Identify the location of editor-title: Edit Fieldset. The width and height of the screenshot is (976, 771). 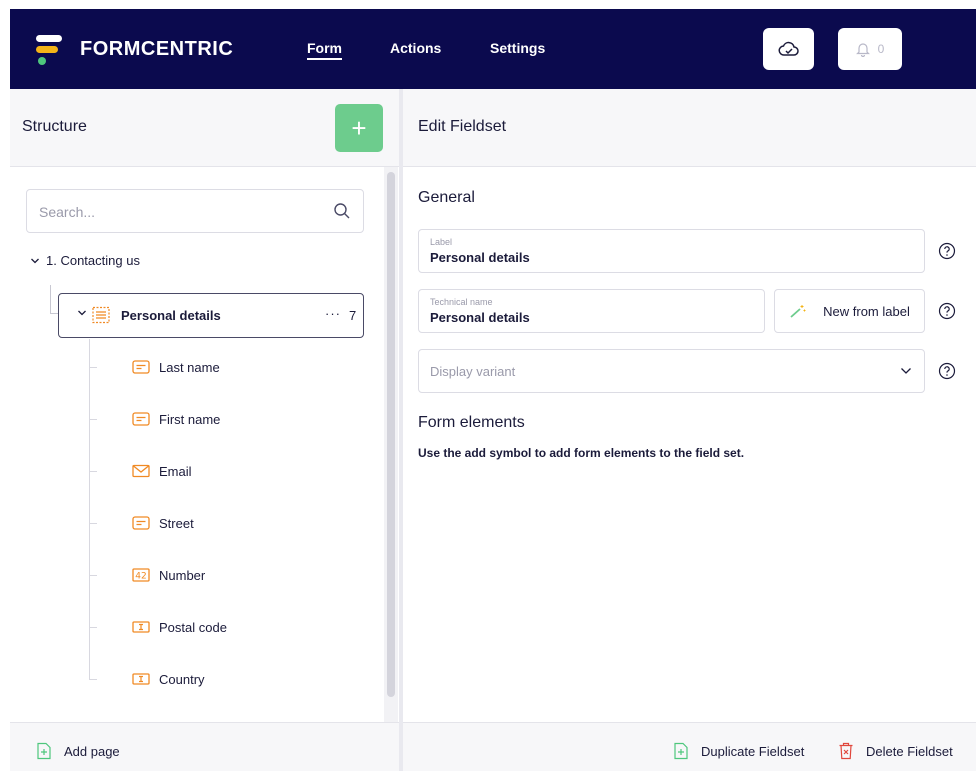
(462, 126).